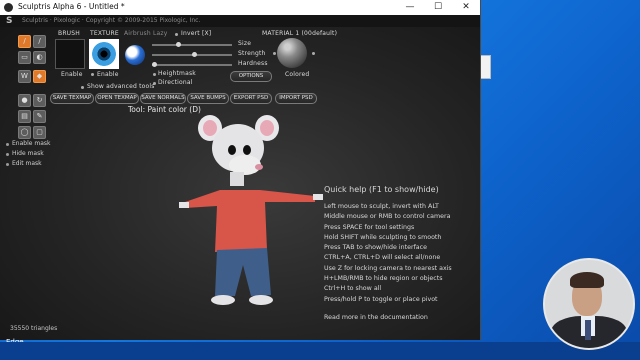 The image size is (640, 360). I want to click on help-line: CTRL+A, CTRL+D will select all/none, so click(382, 258).